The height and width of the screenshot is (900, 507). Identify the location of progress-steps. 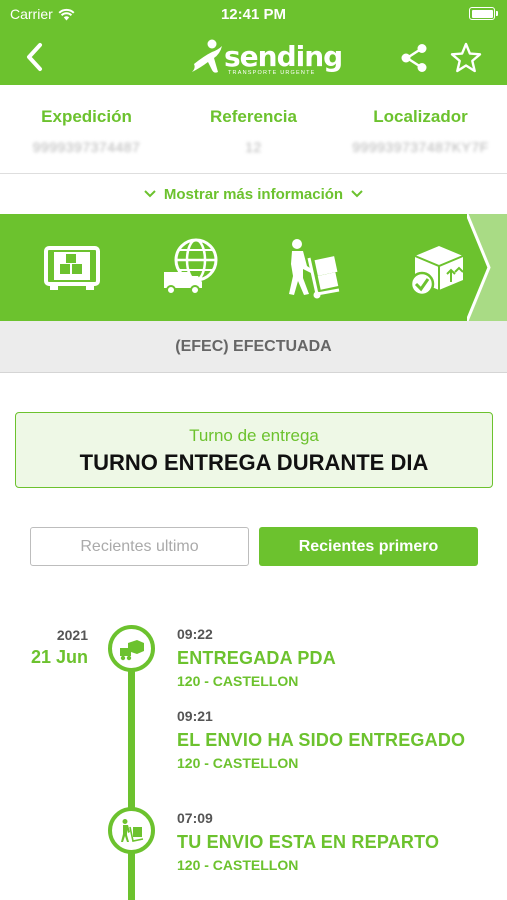
(253, 267).